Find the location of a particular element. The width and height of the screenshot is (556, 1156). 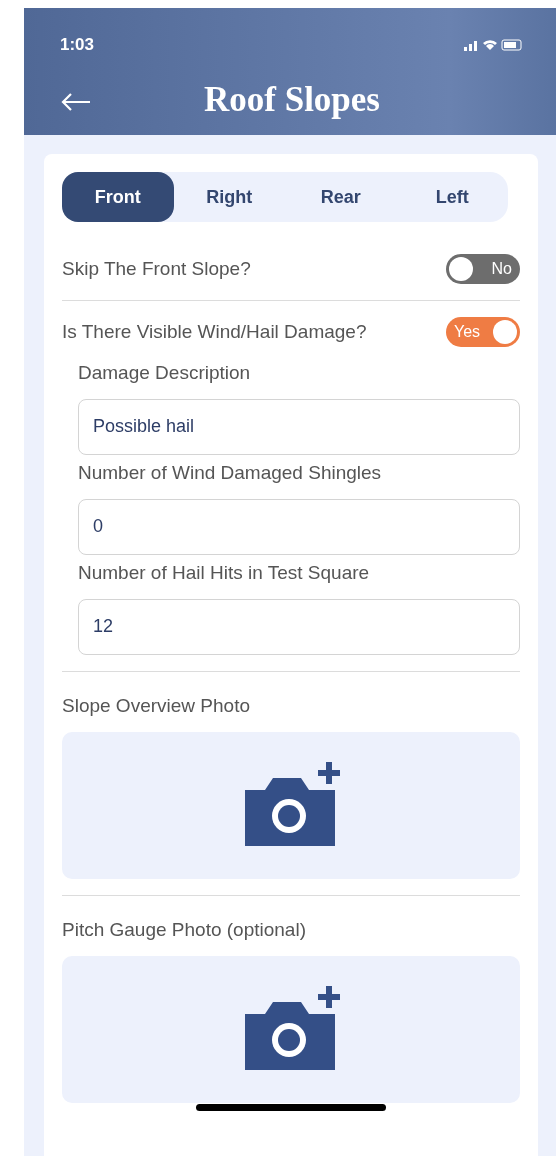

tab: Left is located at coordinates (452, 197).